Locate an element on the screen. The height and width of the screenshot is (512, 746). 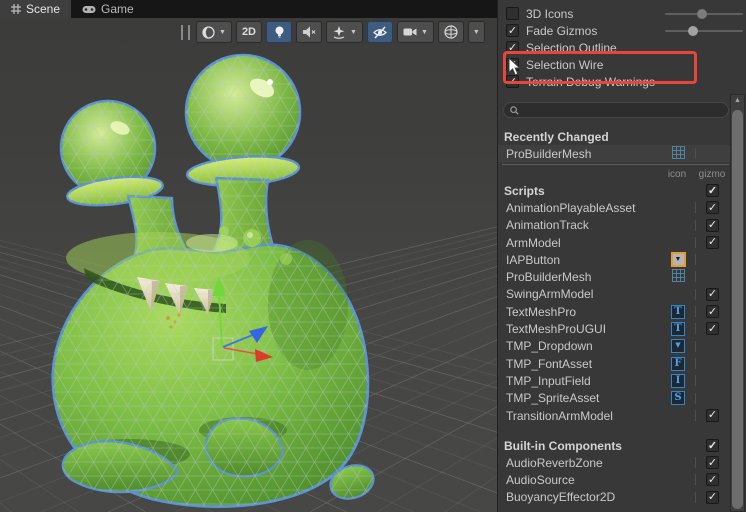
checkbox-selection-outline: ✓ is located at coordinates (512, 47).